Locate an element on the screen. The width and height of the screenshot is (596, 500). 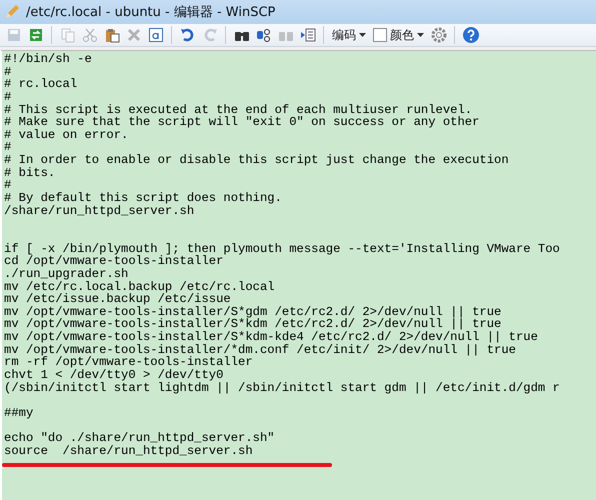
help-icon is located at coordinates (471, 35).